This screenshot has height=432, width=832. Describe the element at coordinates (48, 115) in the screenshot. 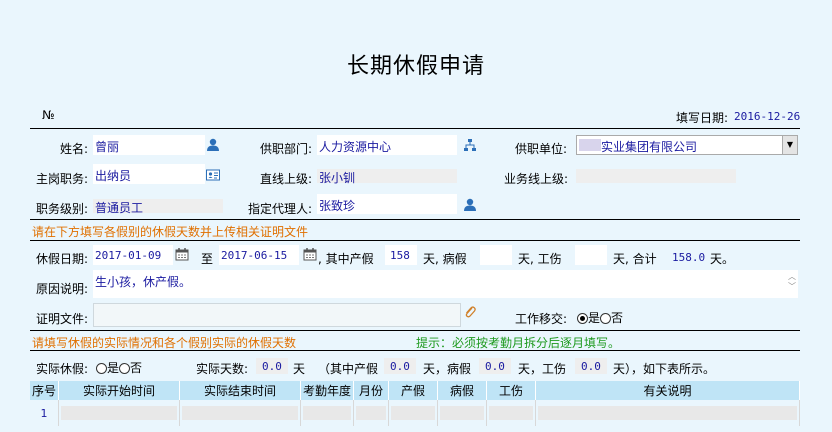

I see `form-number-label: №` at that location.